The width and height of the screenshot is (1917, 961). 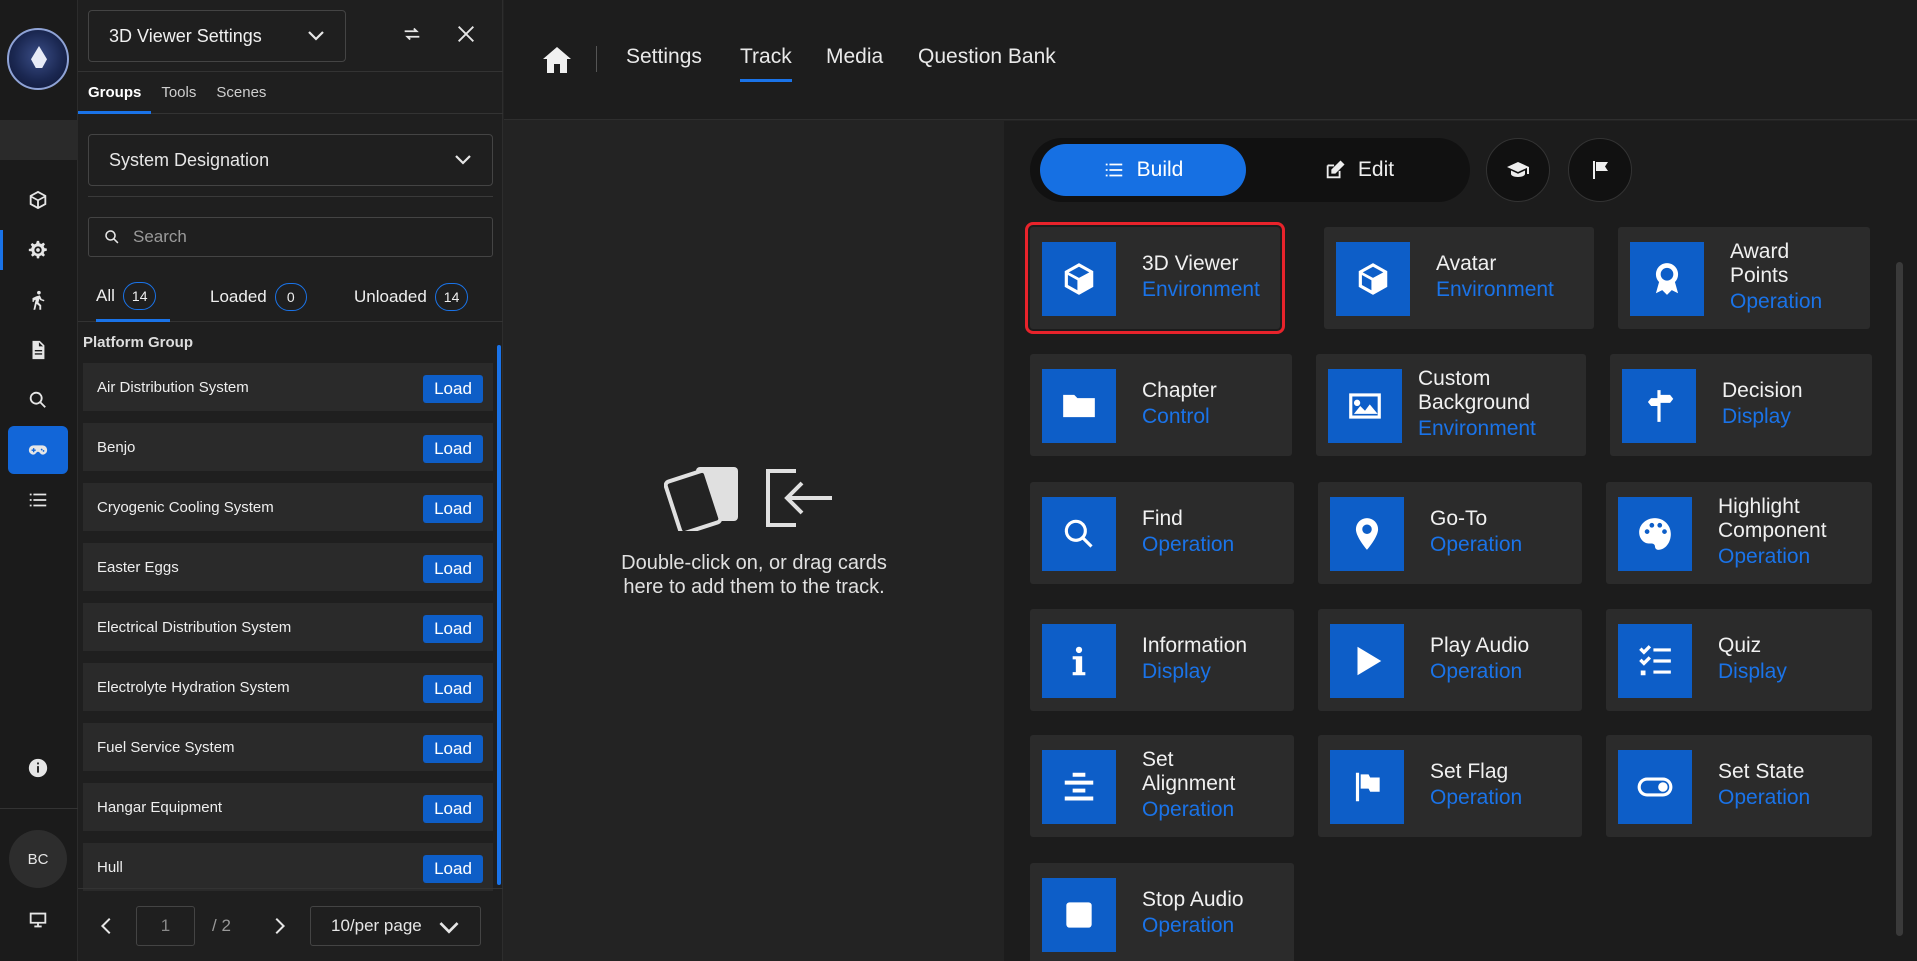 I want to click on pagination: 1 / 2 10/per page, so click(x=290, y=924).